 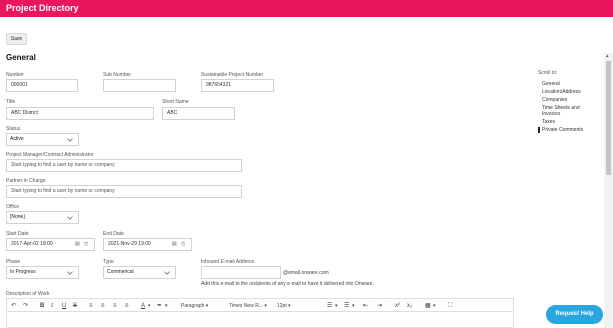 What do you see at coordinates (91, 306) in the screenshot?
I see `align-left-icon: ≡` at bounding box center [91, 306].